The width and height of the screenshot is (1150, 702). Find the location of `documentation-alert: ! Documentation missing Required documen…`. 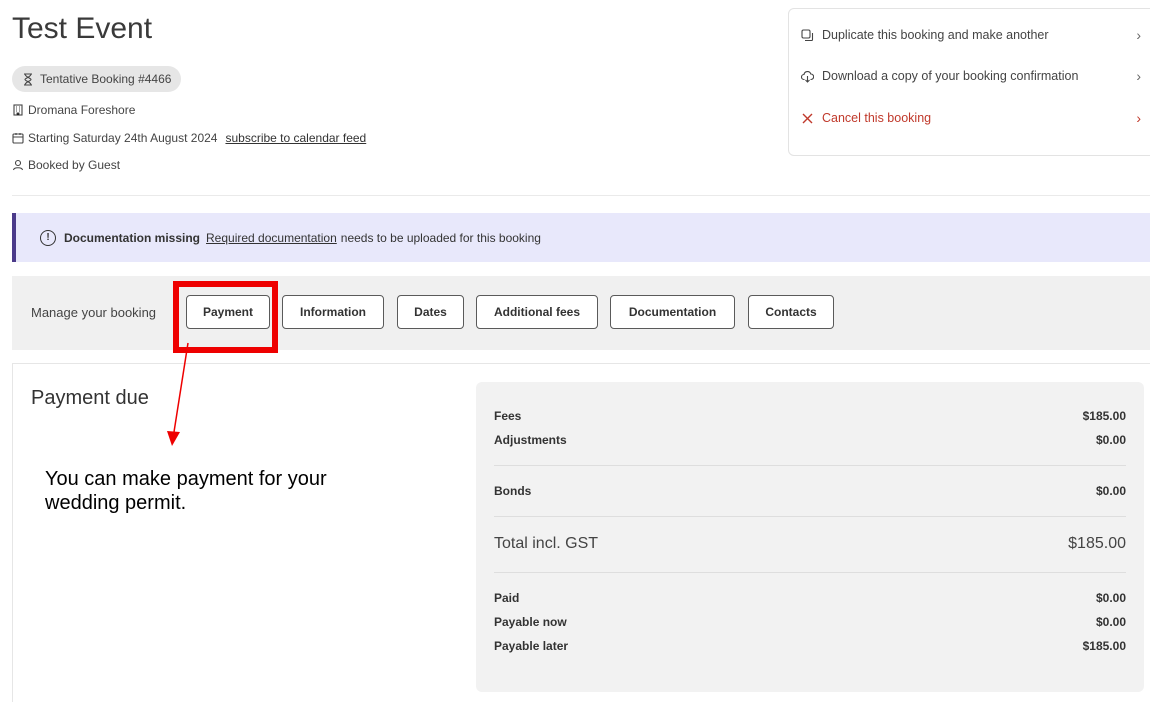

documentation-alert: ! Documentation missing Required documen… is located at coordinates (581, 237).